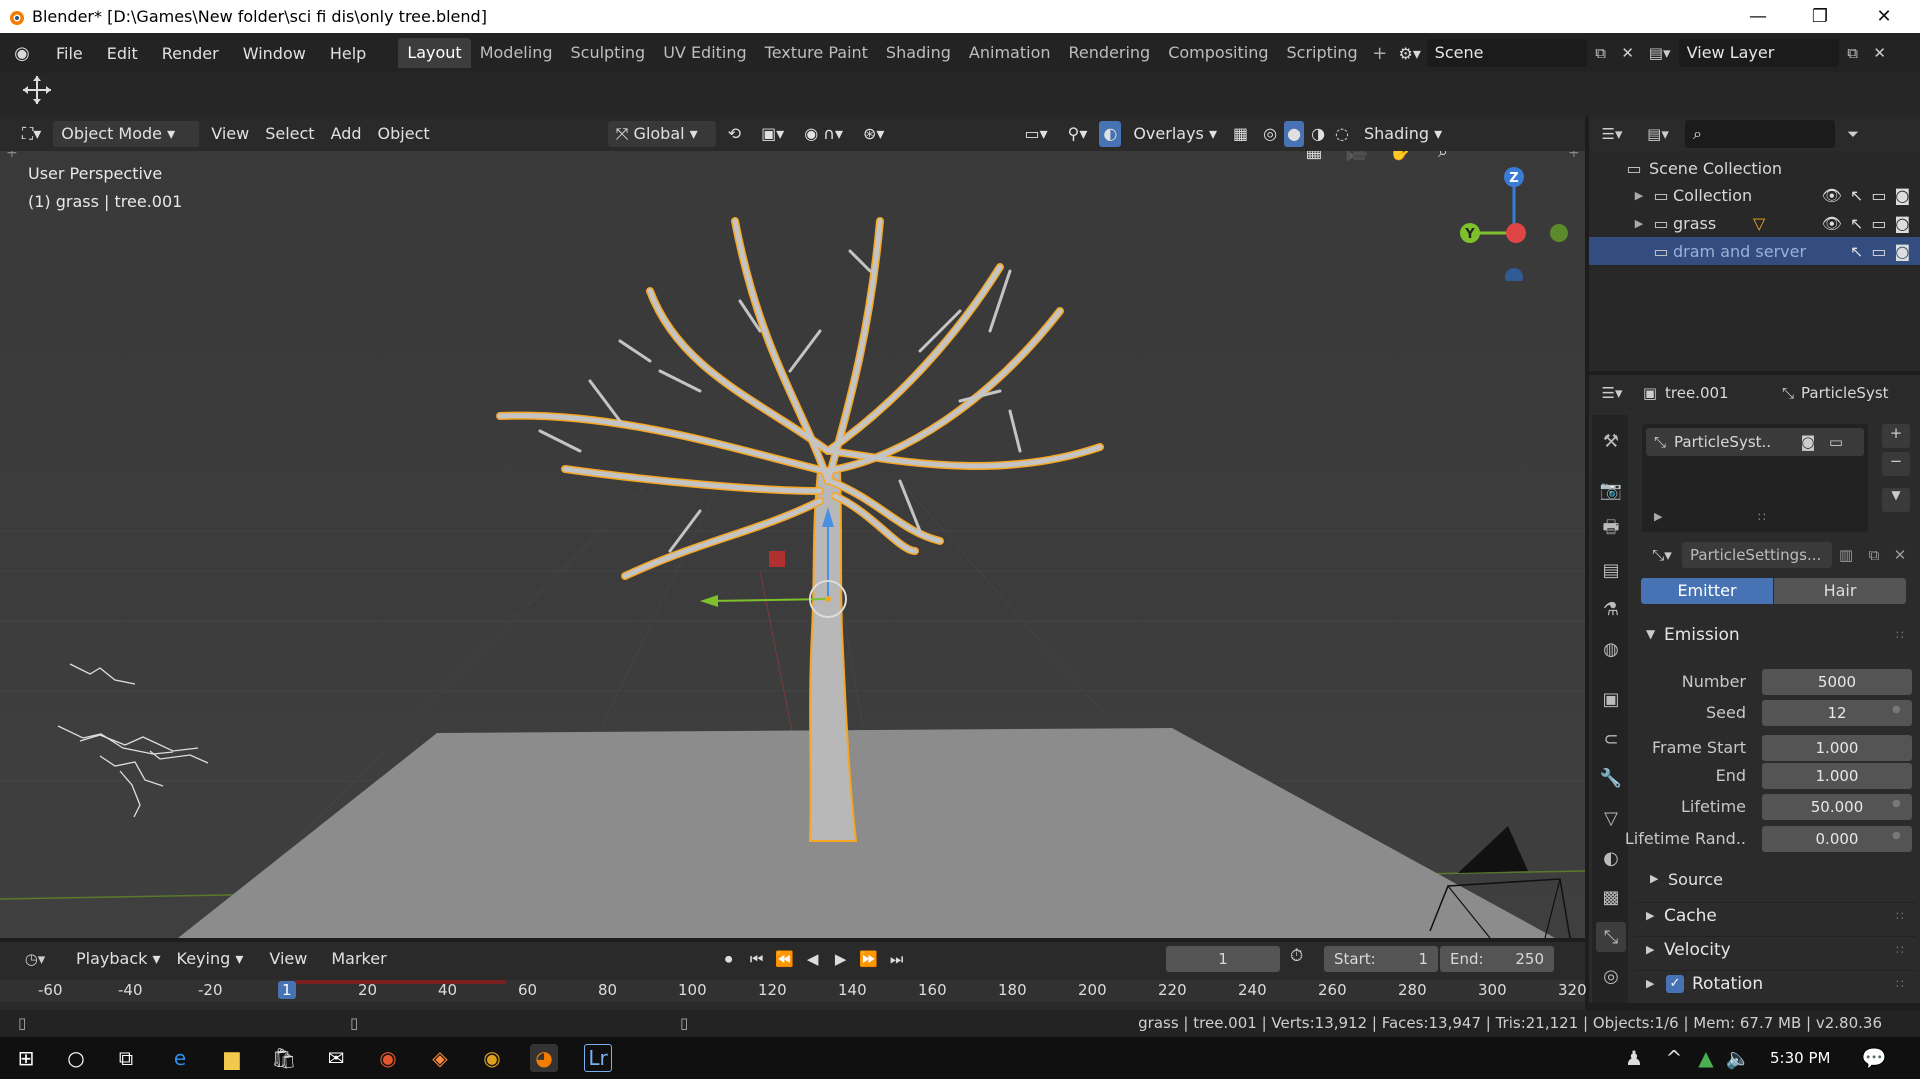  What do you see at coordinates (122, 53) in the screenshot?
I see `menu-edit: Edit` at bounding box center [122, 53].